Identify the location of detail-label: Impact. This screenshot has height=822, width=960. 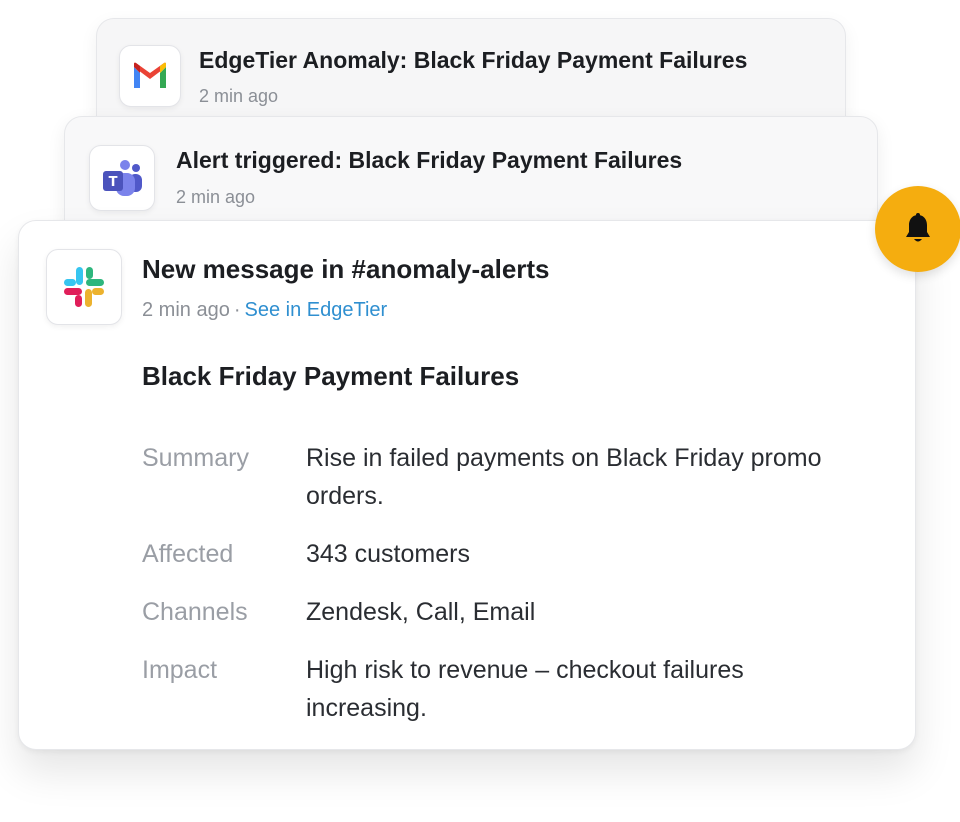
(180, 670).